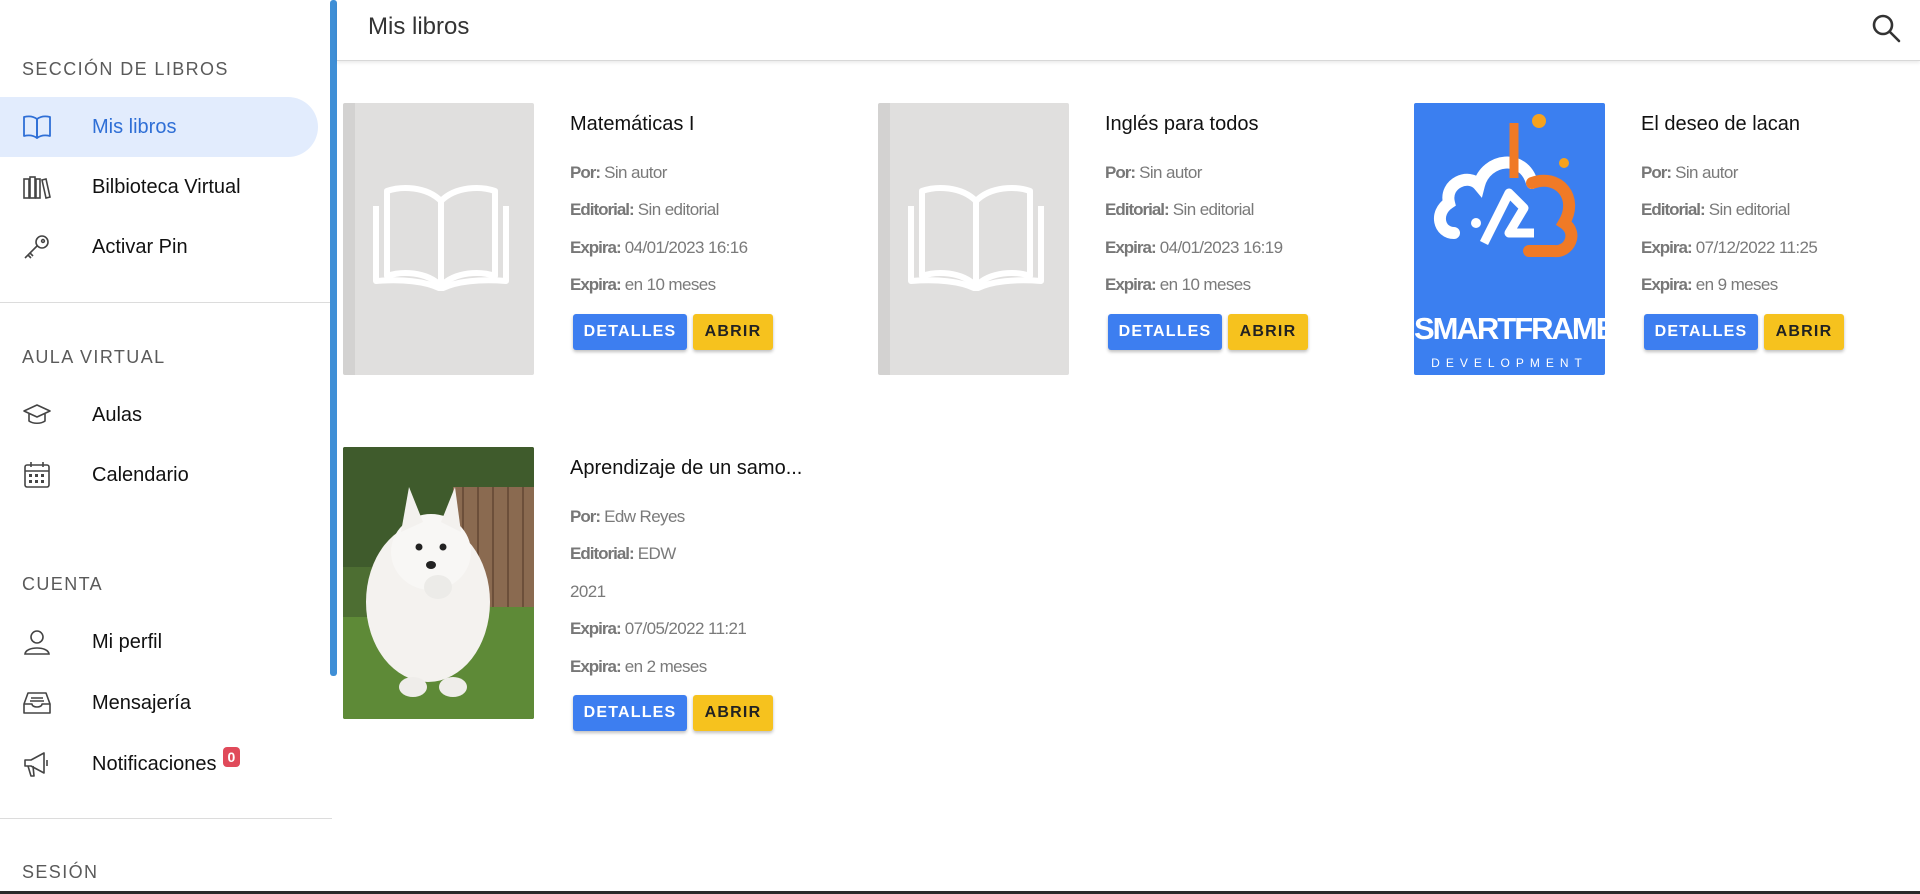 The height and width of the screenshot is (894, 1920). What do you see at coordinates (632, 124) in the screenshot?
I see `book-title: Matemáticas I` at bounding box center [632, 124].